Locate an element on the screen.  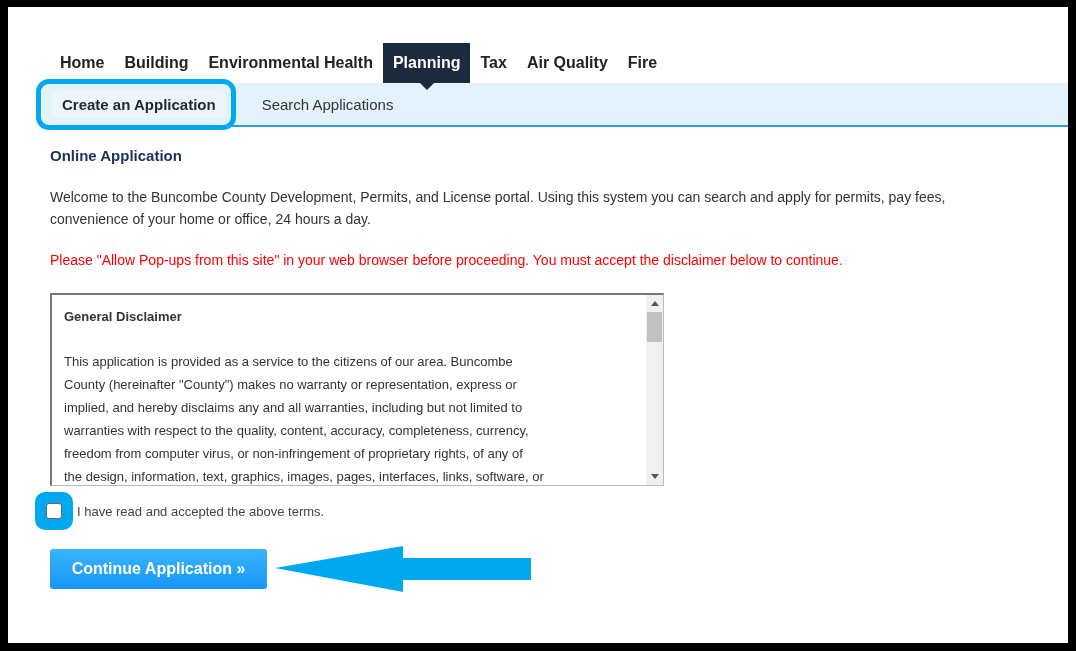
disclaimer-text: This application is provided as a service to the citizens of our area. Buncombe County (hereinafter "County") makes no warranty or representation, express or implied, and hereby disclaims any and all warranties, including but not limited to warranties with respect to the quality, content, accuracy, completeness, currency, freedom from computer virus, or non-infringement of proprietary rights, of any of the design, information, text, graphics, images, pages, interfaces, links, software, or is located at coordinates (304, 419).